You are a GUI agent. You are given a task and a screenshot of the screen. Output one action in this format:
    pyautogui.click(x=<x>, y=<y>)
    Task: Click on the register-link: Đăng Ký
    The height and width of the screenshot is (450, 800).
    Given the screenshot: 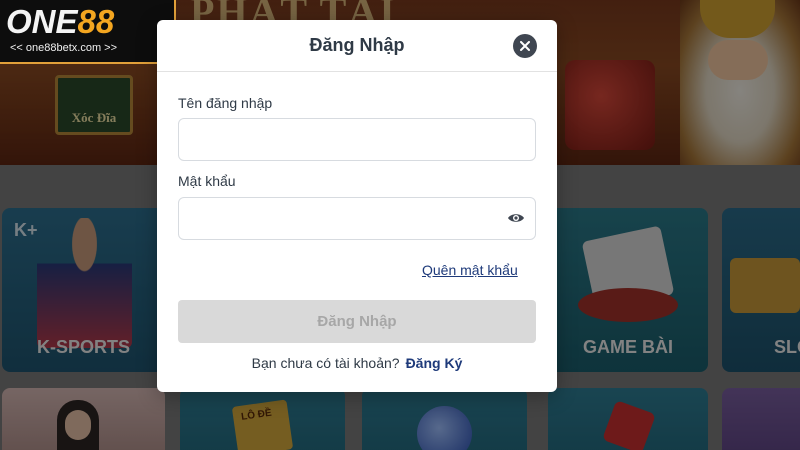 What is the action you would take?
    pyautogui.click(x=434, y=363)
    